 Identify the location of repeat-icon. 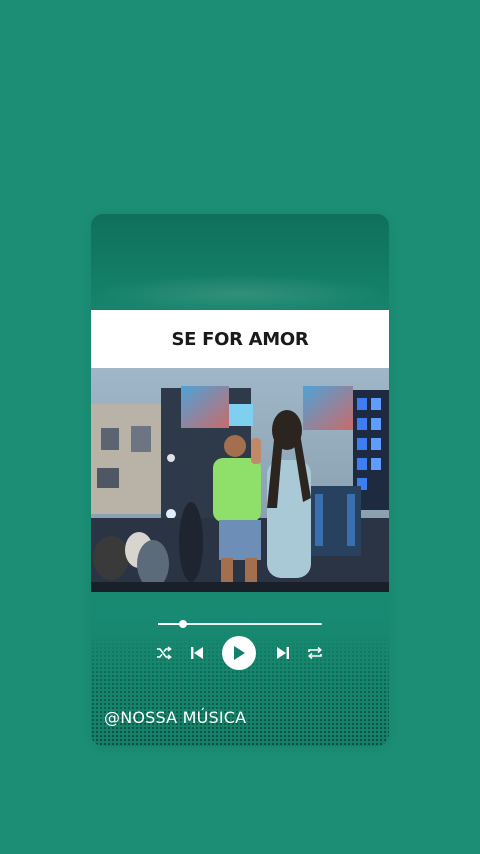
(315, 653).